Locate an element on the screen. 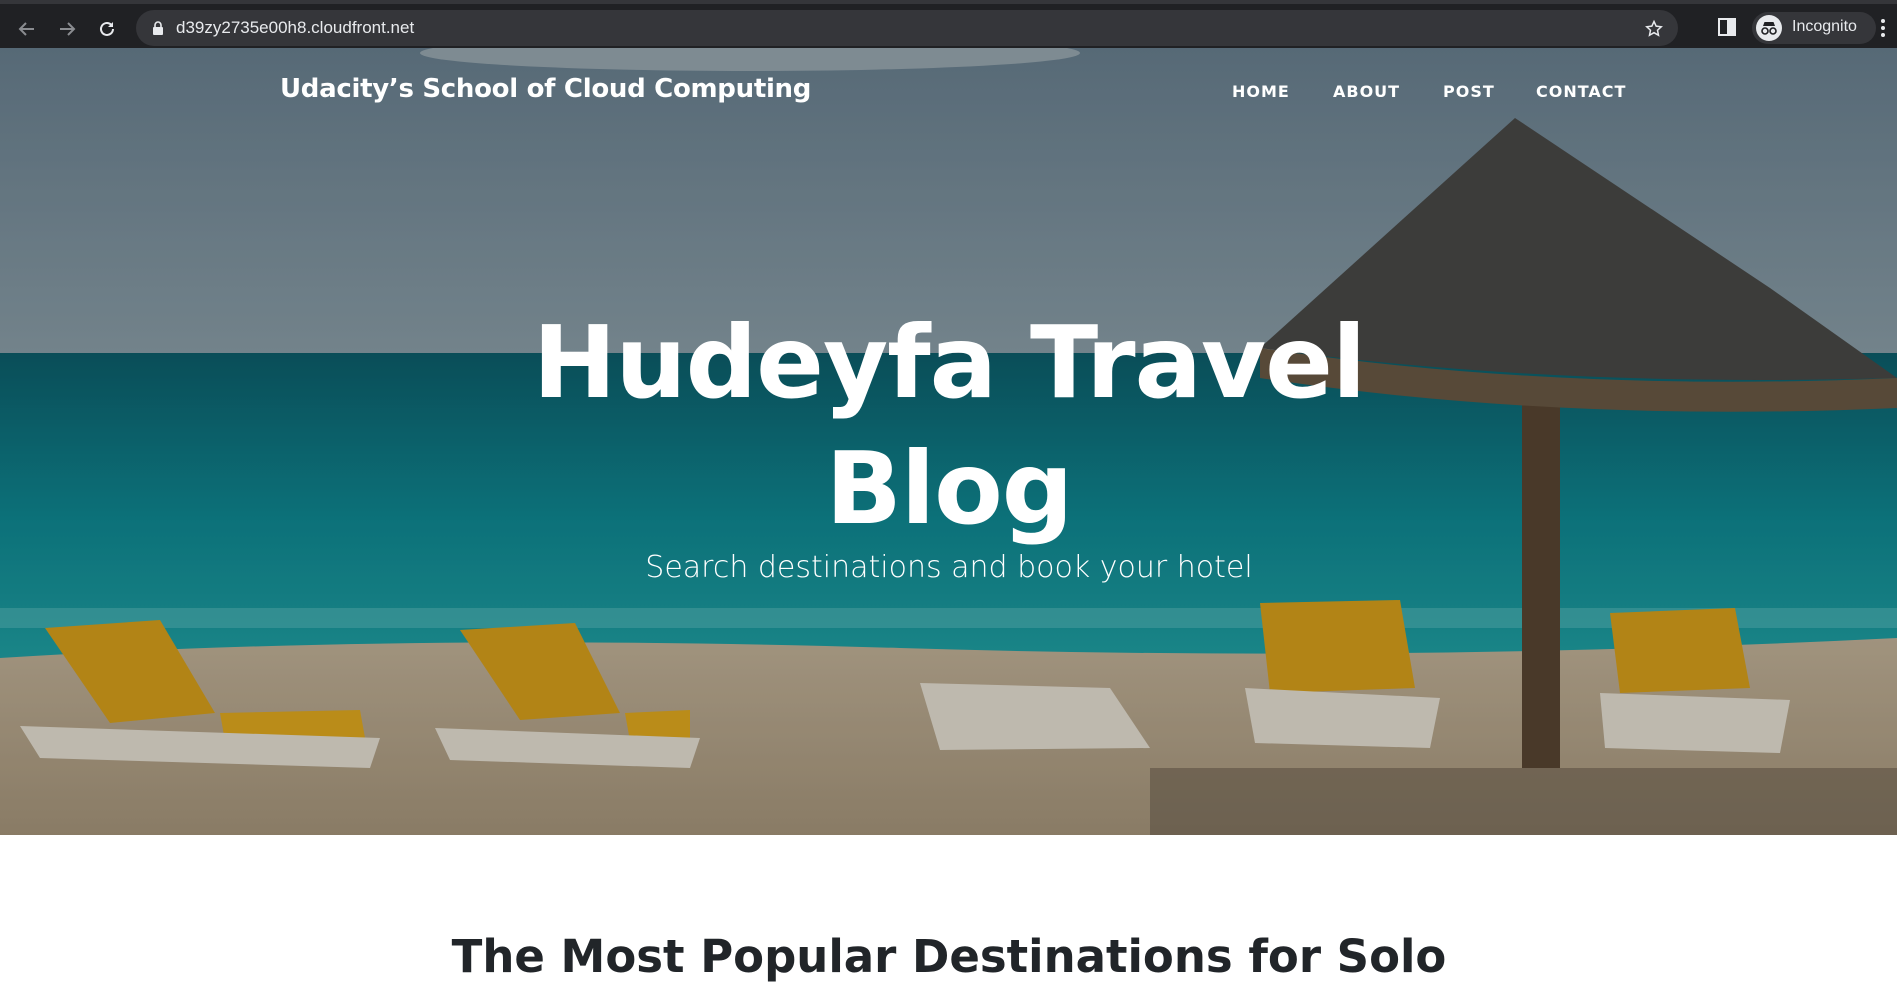 The height and width of the screenshot is (987, 1897). address-bar: d39zy2735e00h8.cloudfront.net is located at coordinates (907, 28).